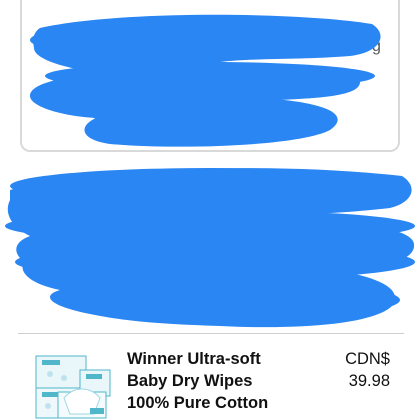 The image size is (420, 420). What do you see at coordinates (52, 245) in the screenshot?
I see `partially-hidden-glyph-left: —` at bounding box center [52, 245].